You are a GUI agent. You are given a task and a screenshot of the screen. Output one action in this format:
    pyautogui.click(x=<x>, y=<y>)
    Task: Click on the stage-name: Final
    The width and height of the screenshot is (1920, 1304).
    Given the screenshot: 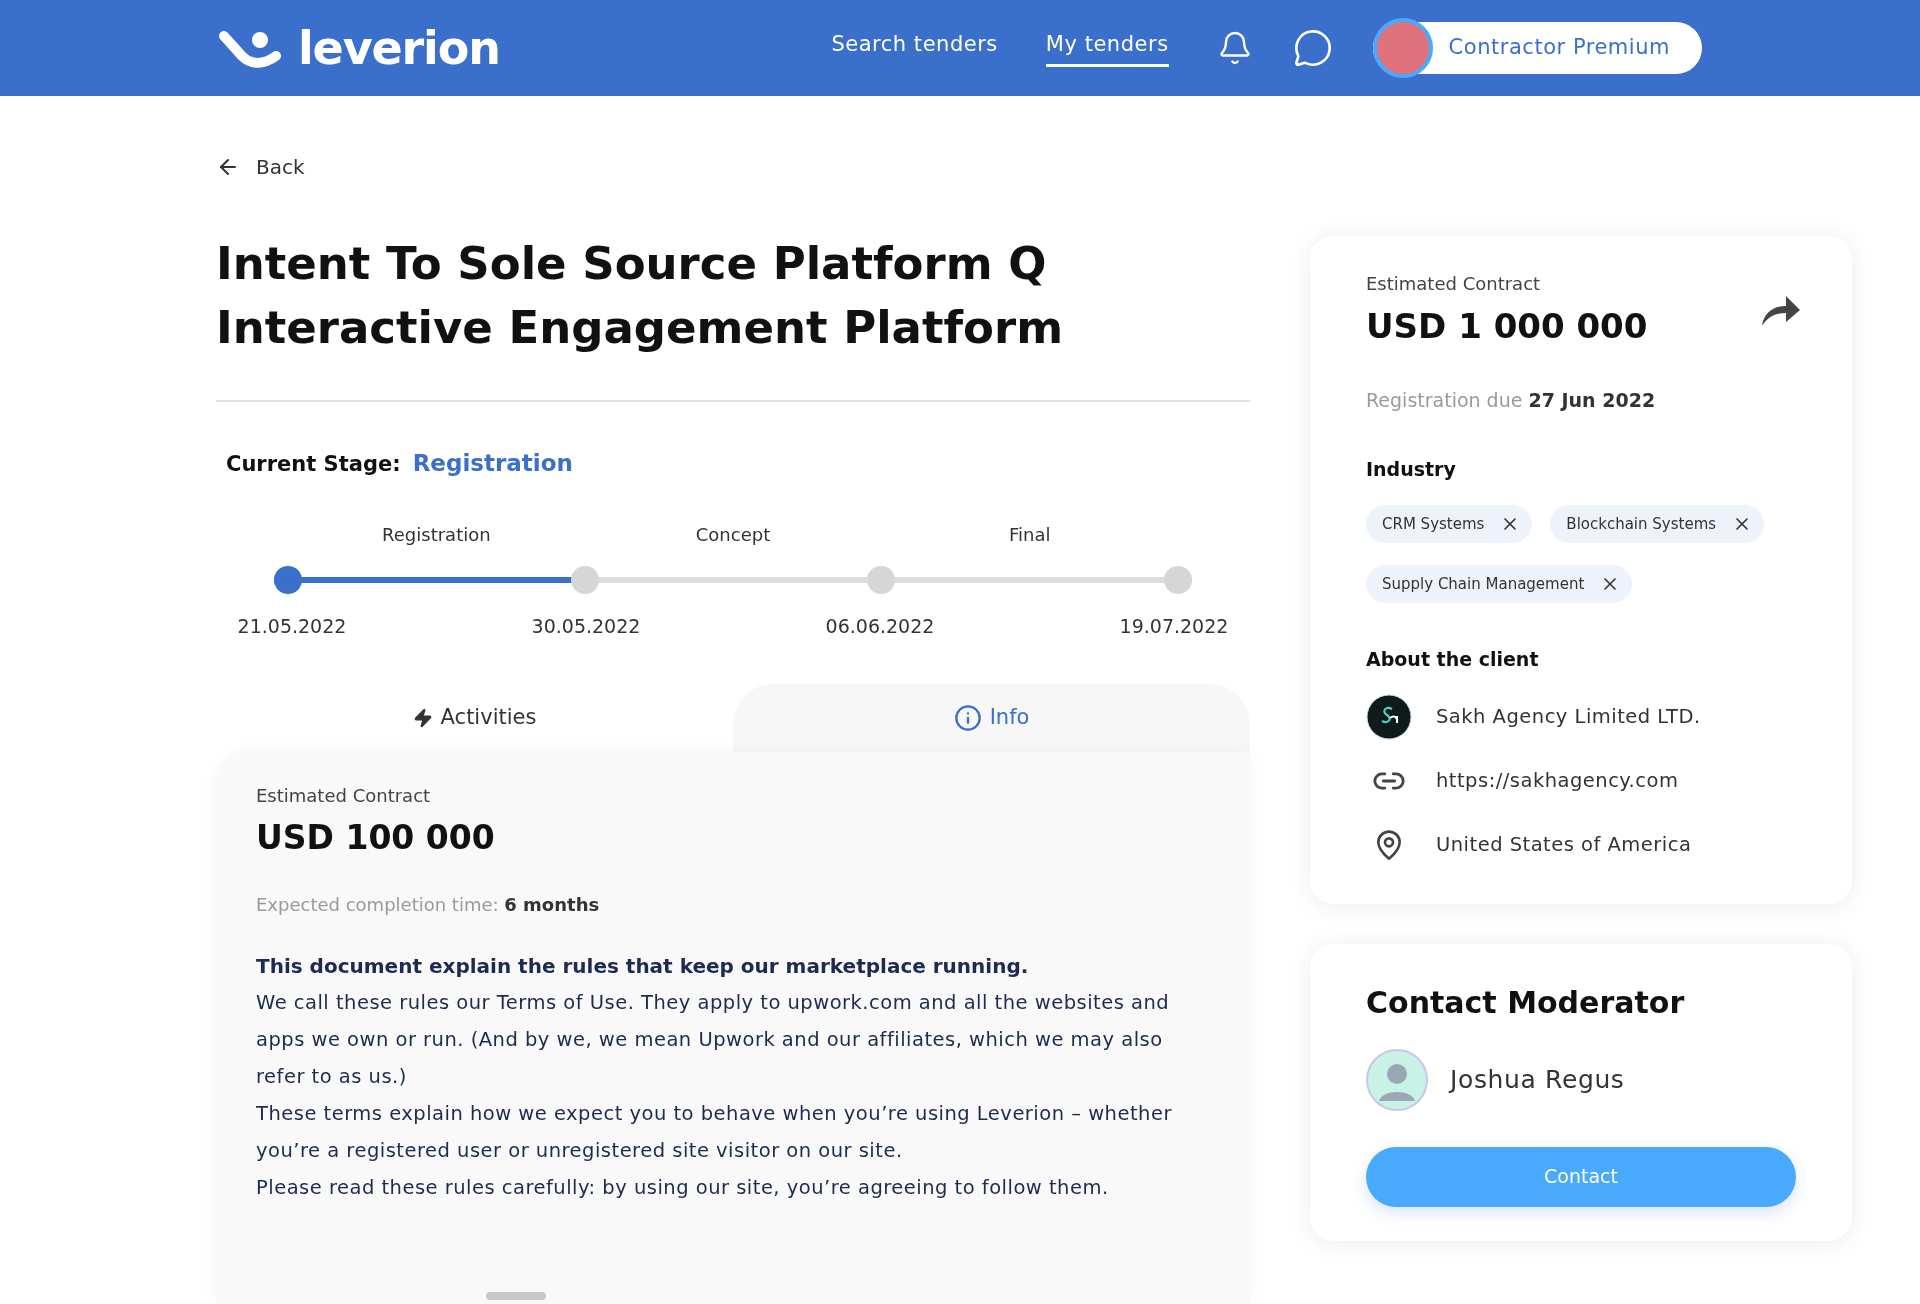 What is the action you would take?
    pyautogui.click(x=1029, y=534)
    